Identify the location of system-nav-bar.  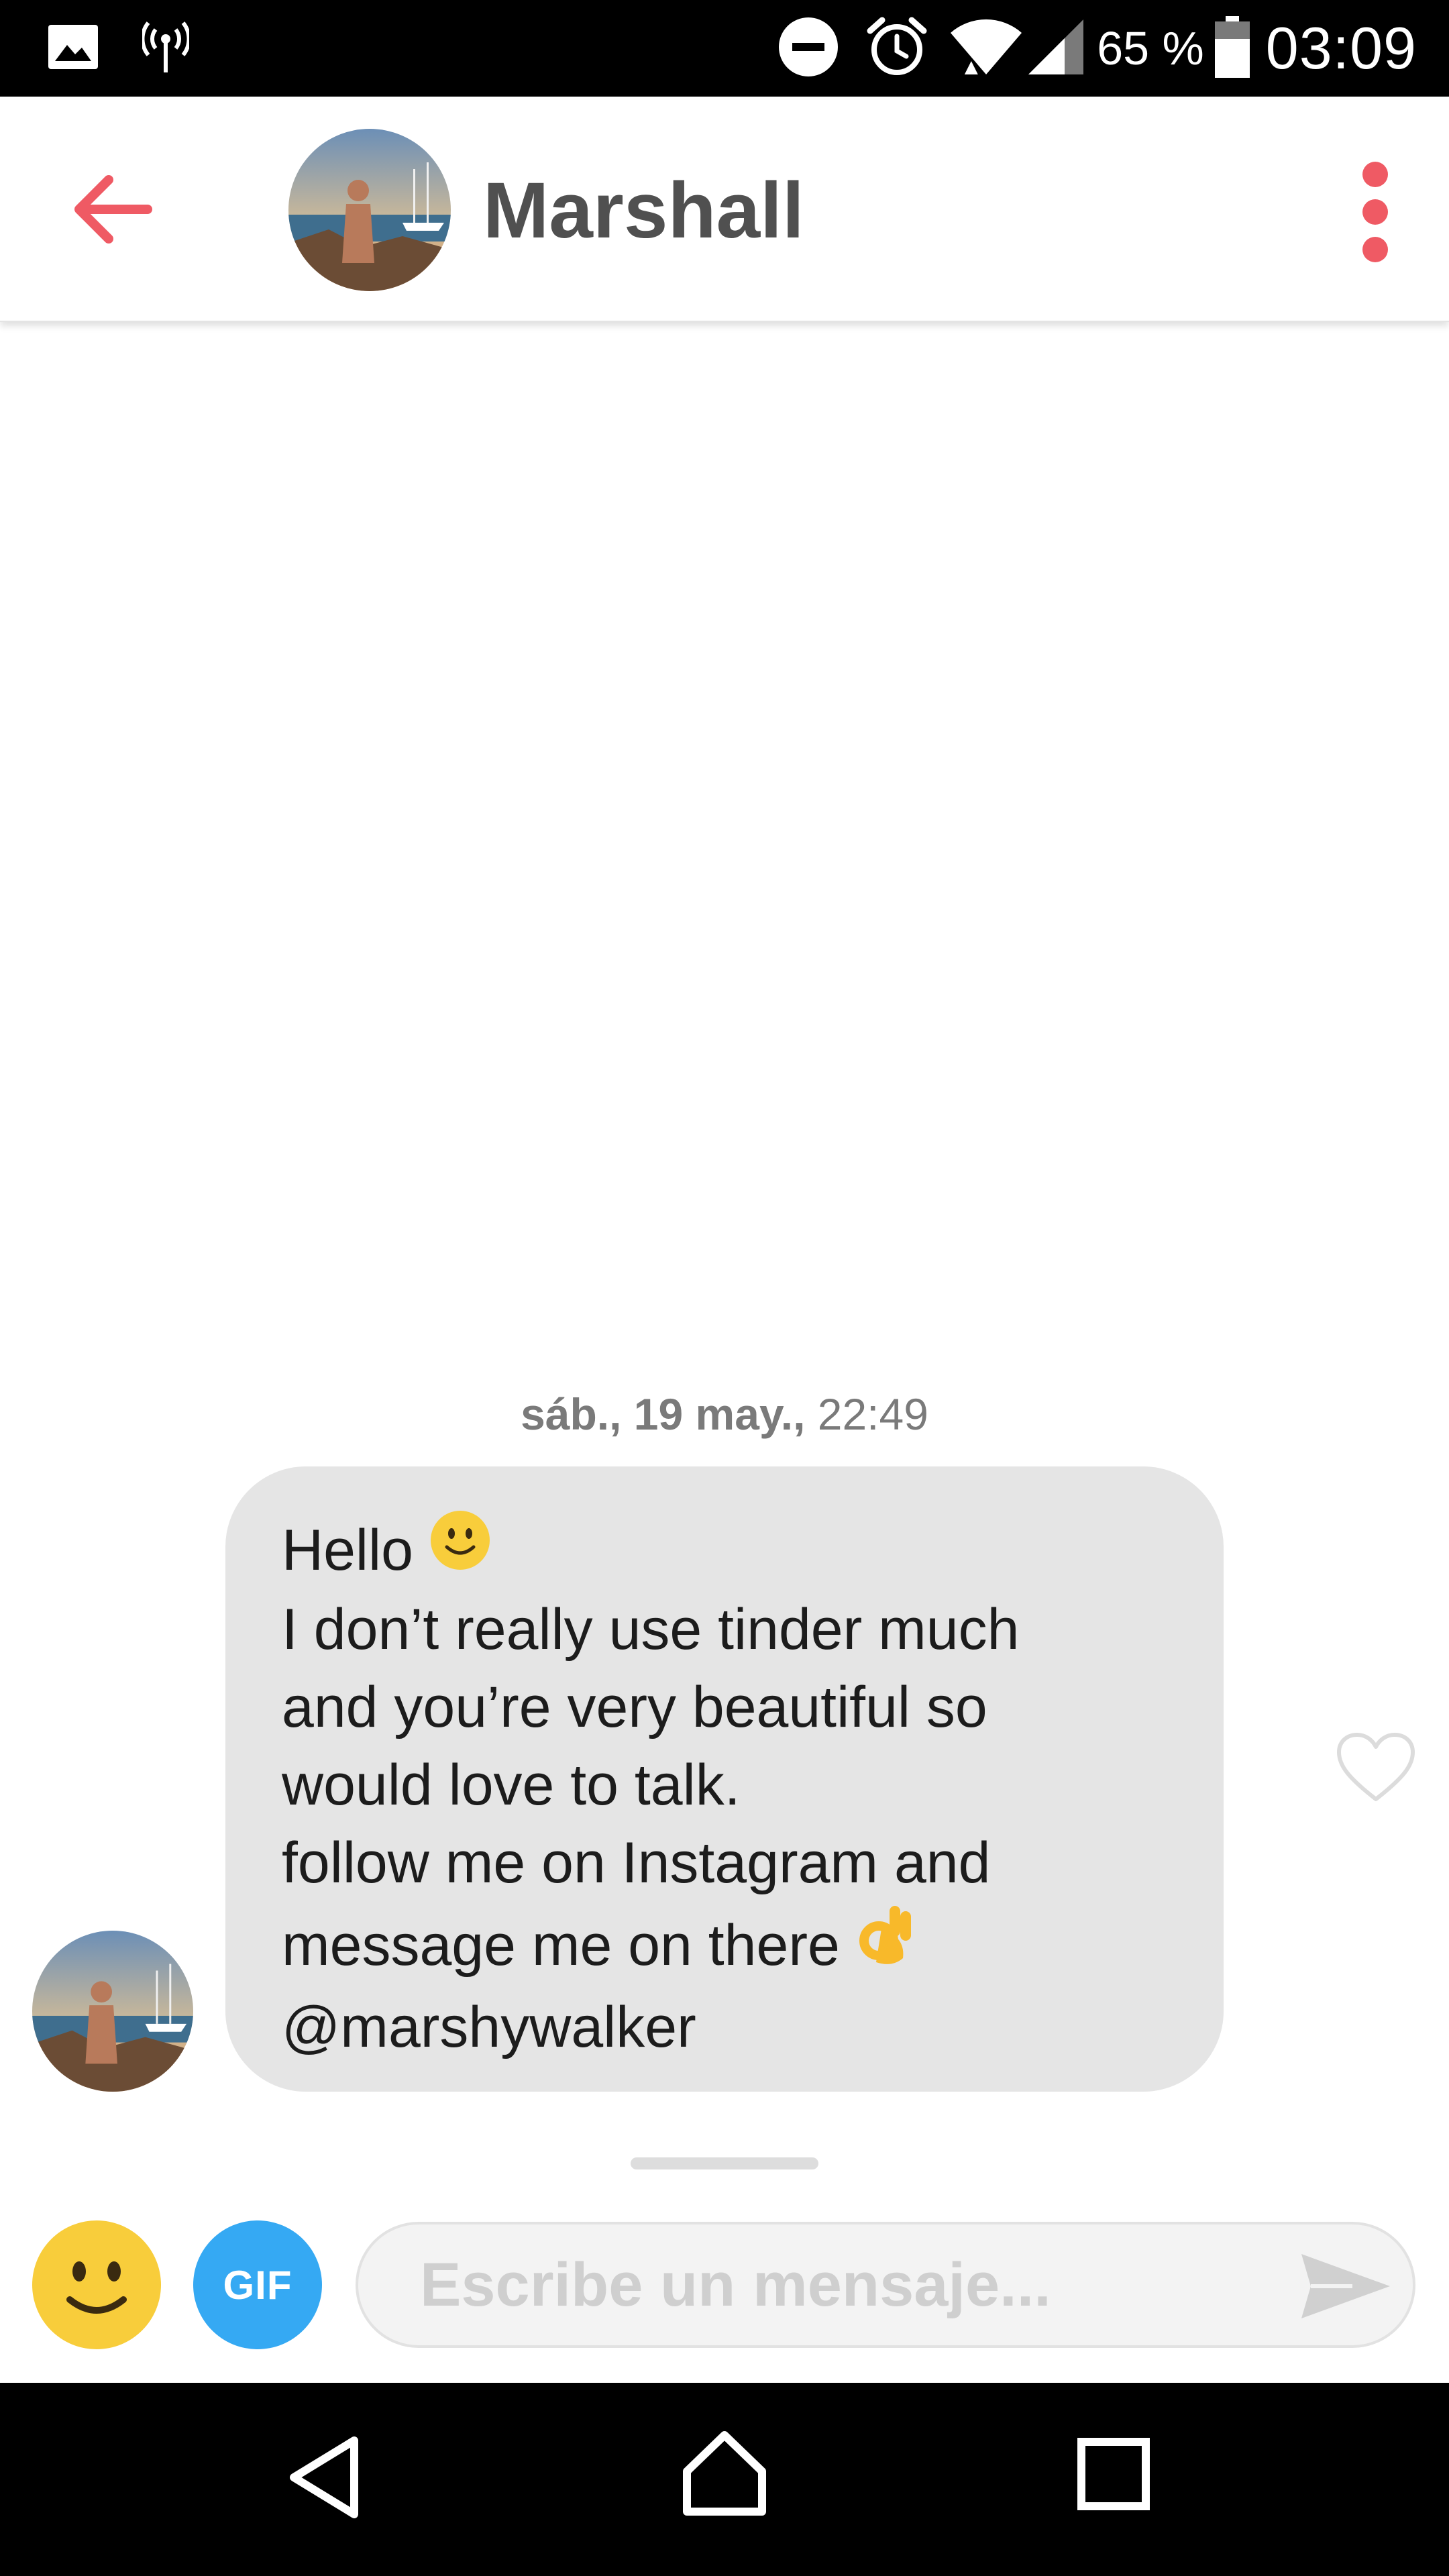
(724, 2479).